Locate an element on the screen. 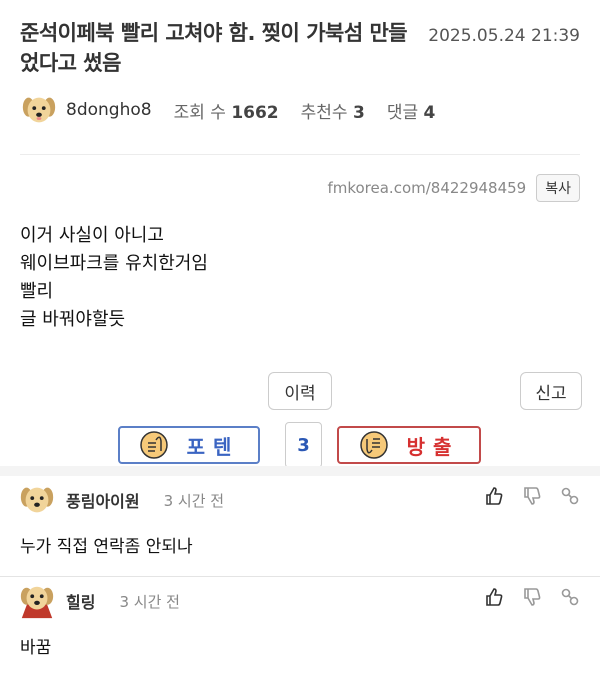 Image resolution: width=600 pixels, height=687 pixels. thumbs-up-hand-icon is located at coordinates (153, 445).